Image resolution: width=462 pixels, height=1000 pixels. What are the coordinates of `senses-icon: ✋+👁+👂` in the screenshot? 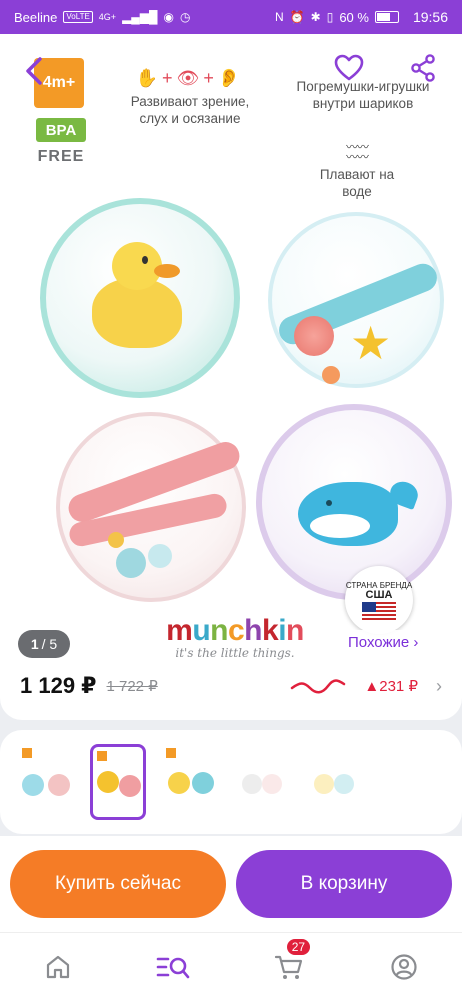 It's located at (190, 78).